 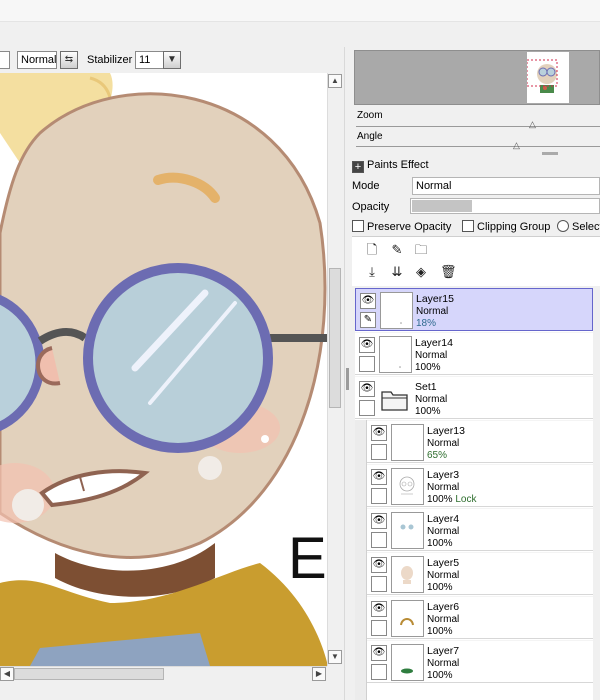 I want to click on layer-row: 👁 Layer3 Normal 100% Lock, so click(x=480, y=485).